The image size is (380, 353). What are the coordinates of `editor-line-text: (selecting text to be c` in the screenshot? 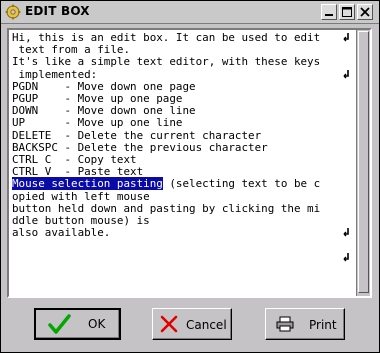 It's located at (241, 184).